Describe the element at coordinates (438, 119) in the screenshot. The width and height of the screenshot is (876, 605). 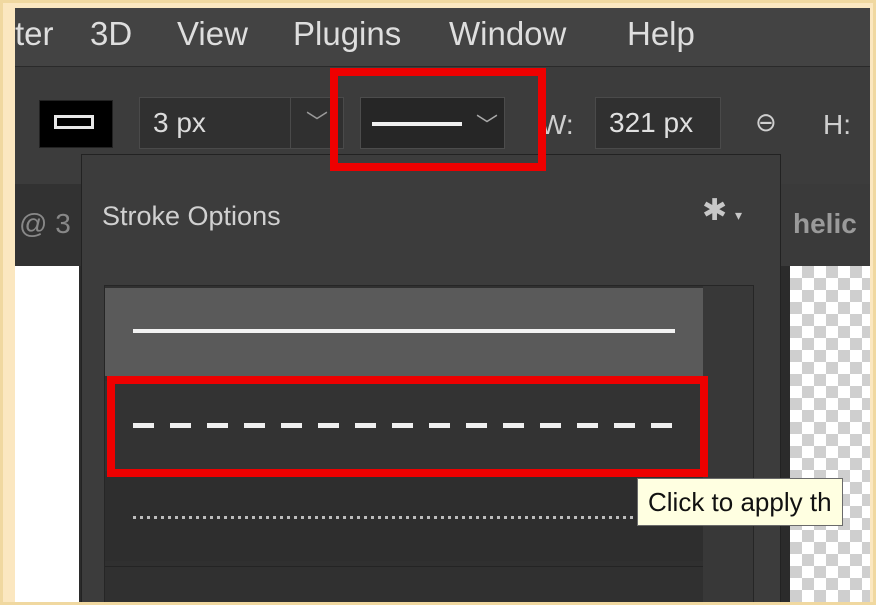
I see `highlight-stroke-type` at that location.